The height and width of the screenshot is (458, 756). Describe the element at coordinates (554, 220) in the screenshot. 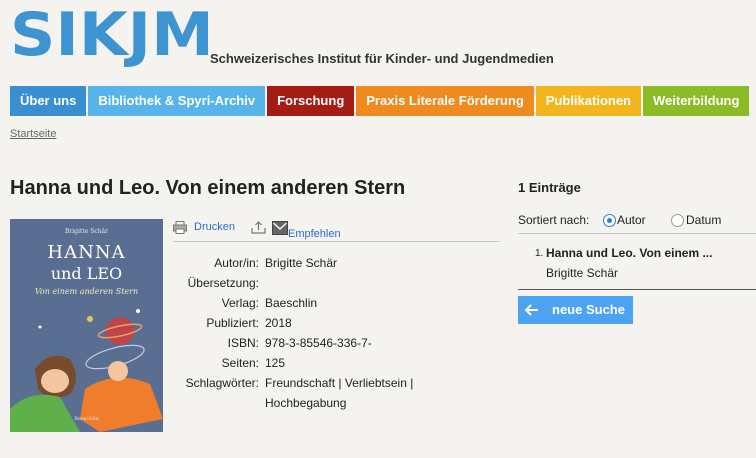

I see `sort-label: Sortiert nach:` at that location.